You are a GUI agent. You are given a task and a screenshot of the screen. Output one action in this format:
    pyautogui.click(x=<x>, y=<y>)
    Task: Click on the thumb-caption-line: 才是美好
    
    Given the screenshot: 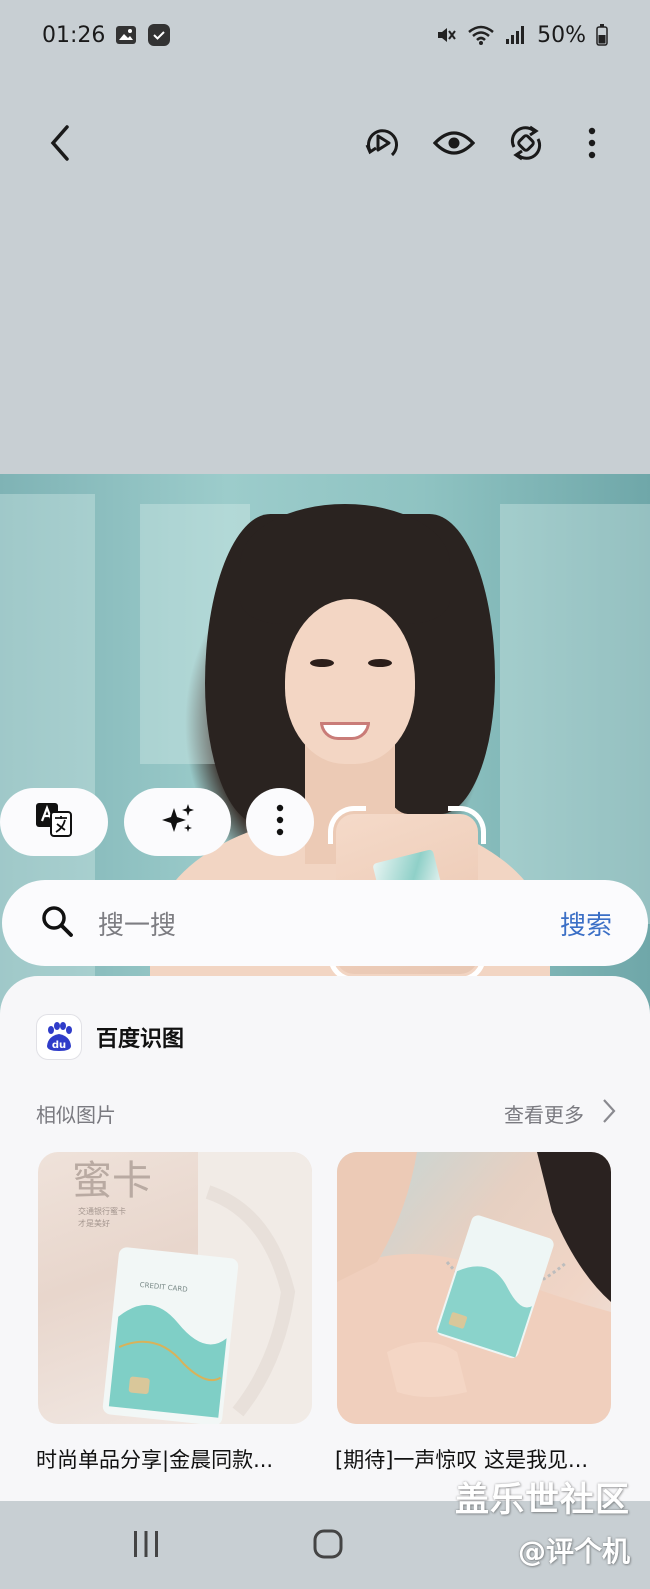 What is the action you would take?
    pyautogui.click(x=94, y=1223)
    